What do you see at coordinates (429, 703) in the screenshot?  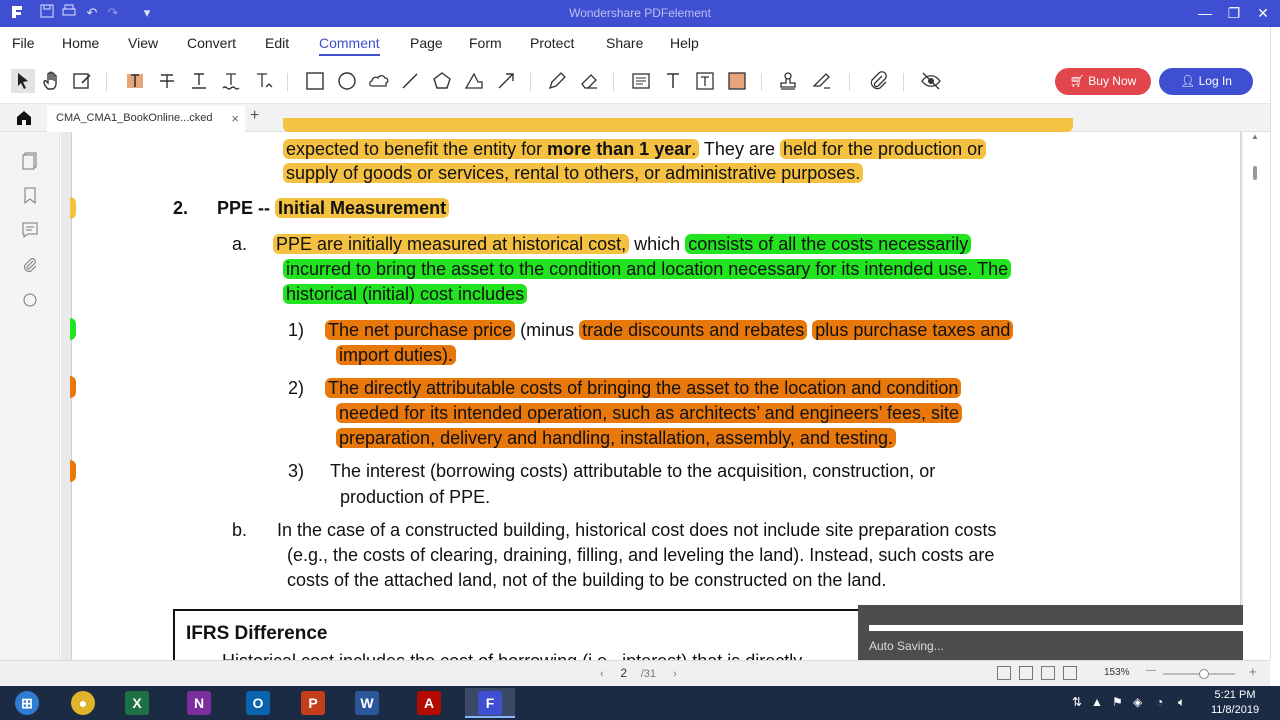 I see `taskbar-acrobat: A` at bounding box center [429, 703].